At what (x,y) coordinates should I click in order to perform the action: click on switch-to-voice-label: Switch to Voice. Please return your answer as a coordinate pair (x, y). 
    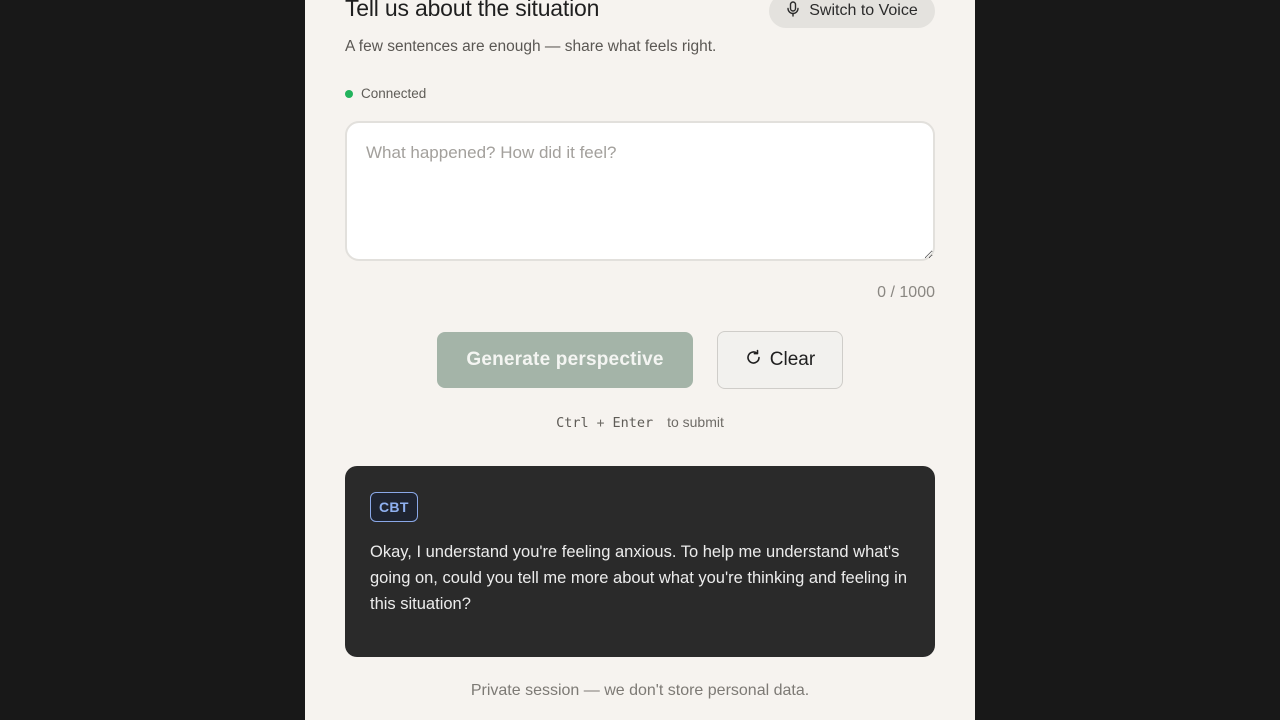
    Looking at the image, I should click on (863, 10).